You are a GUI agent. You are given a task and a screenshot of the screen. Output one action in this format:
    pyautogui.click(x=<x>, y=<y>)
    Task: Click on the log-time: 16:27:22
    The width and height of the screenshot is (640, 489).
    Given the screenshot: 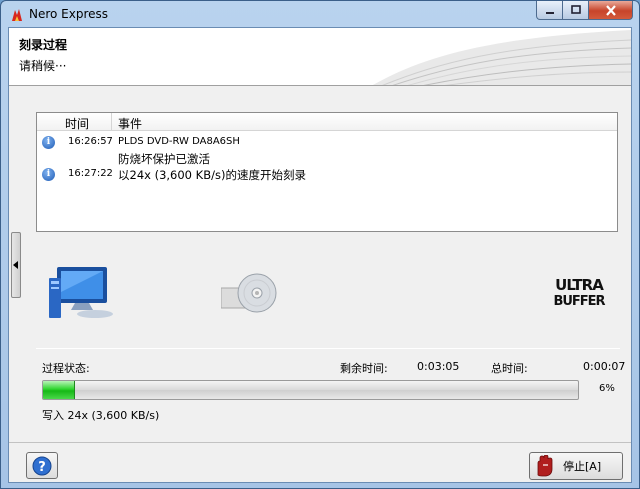 What is the action you would take?
    pyautogui.click(x=90, y=173)
    